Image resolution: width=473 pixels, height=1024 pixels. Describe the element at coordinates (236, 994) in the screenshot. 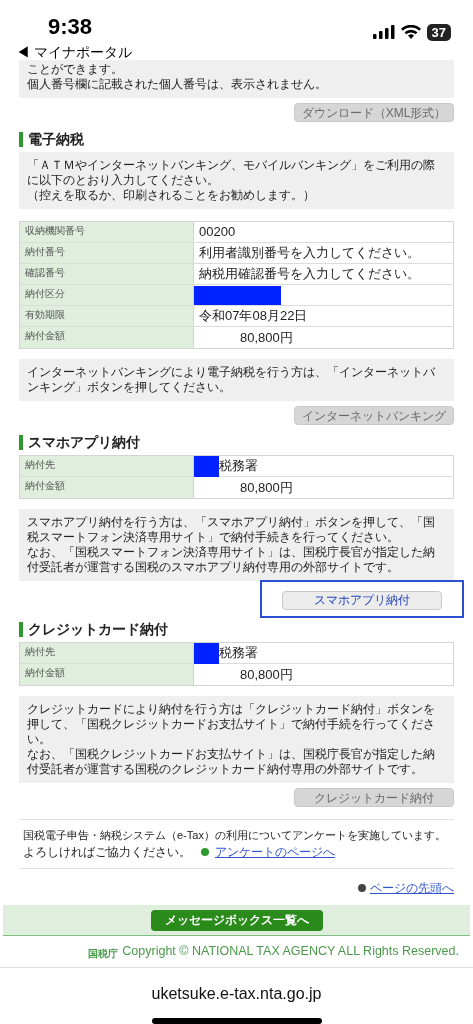

I see `url-text: uketsuke.e-tax.nta.go.jp` at that location.